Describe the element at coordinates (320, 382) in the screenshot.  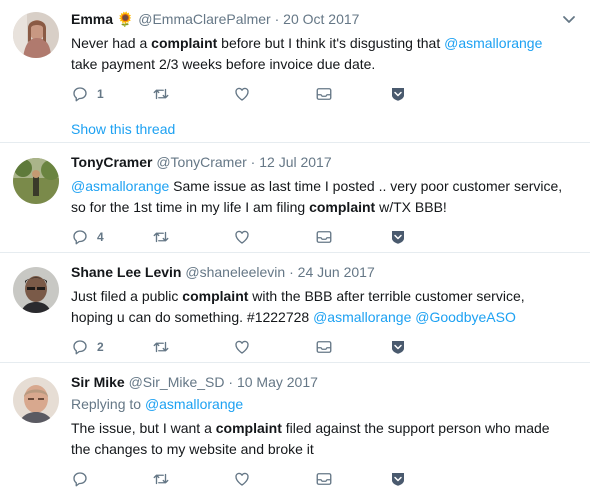
I see `tweet-header: Sir Mike @Sir_Mike_SD · 10 May 2017` at that location.